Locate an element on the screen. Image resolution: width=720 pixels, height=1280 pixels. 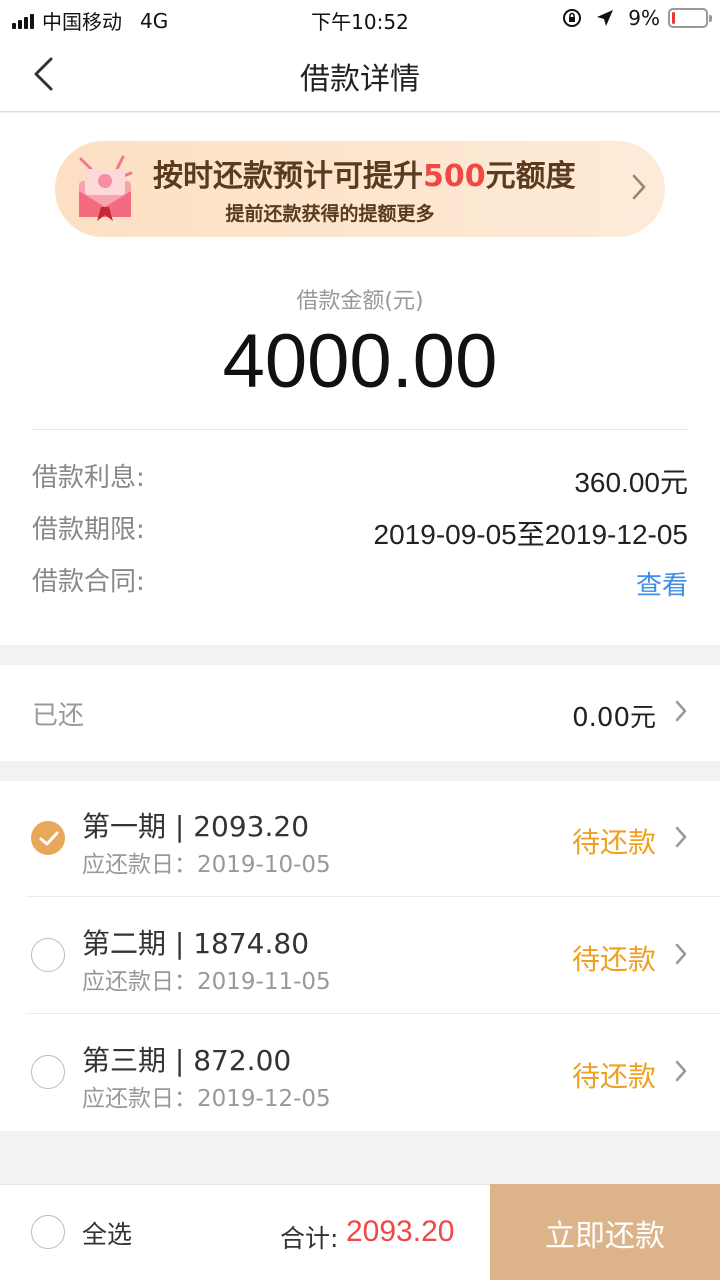
banner-headline-prefix: 按时还款预计可提升 is located at coordinates (288, 176).